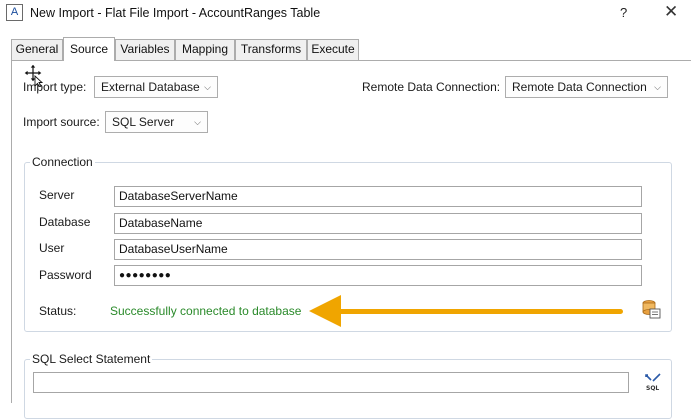  I want to click on tab-execute: Execute, so click(333, 49).